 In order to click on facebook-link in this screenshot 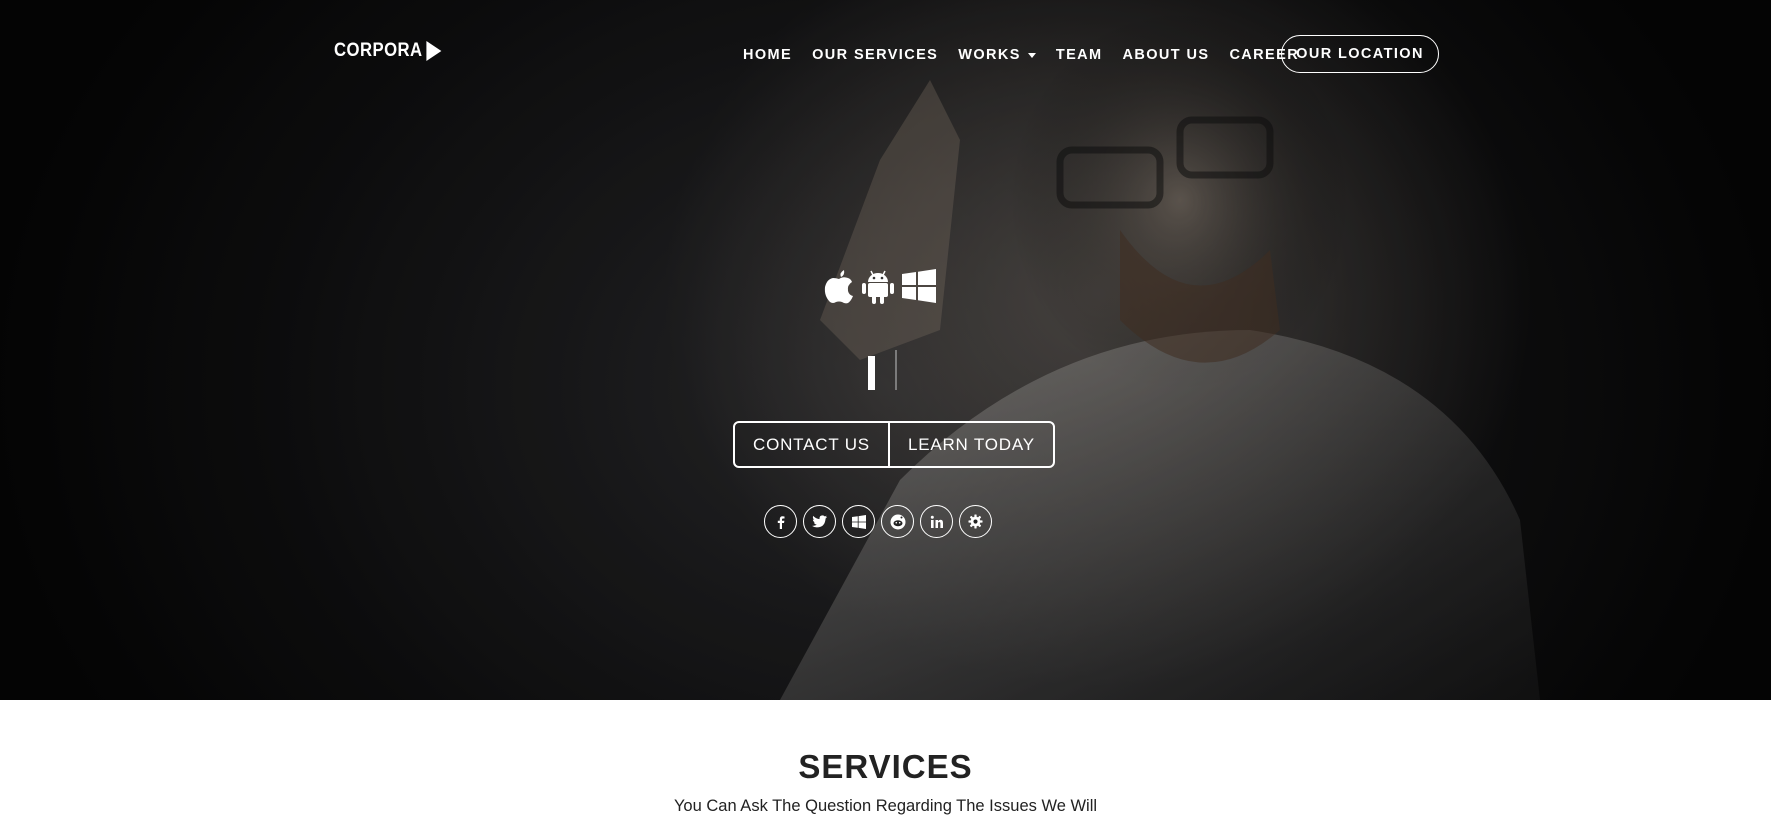, I will do `click(780, 521)`.